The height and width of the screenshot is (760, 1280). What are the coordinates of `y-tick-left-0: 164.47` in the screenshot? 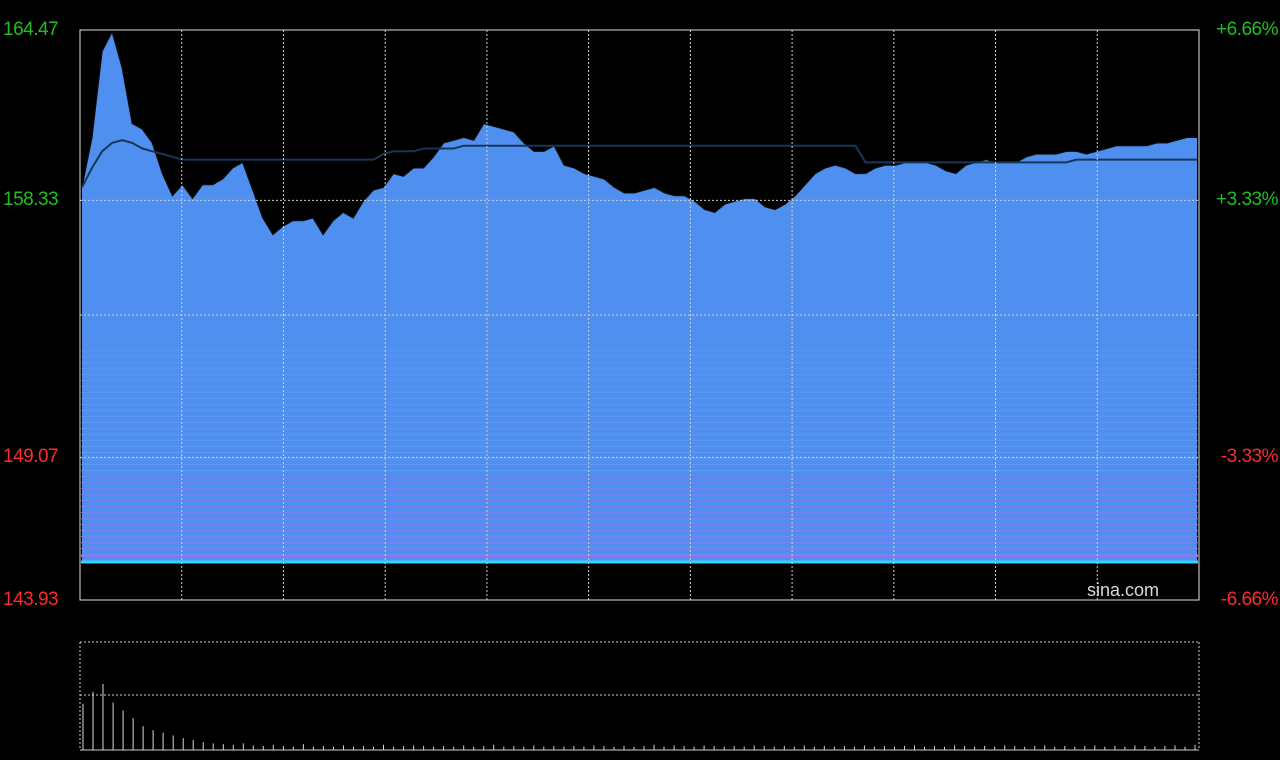 It's located at (31, 29).